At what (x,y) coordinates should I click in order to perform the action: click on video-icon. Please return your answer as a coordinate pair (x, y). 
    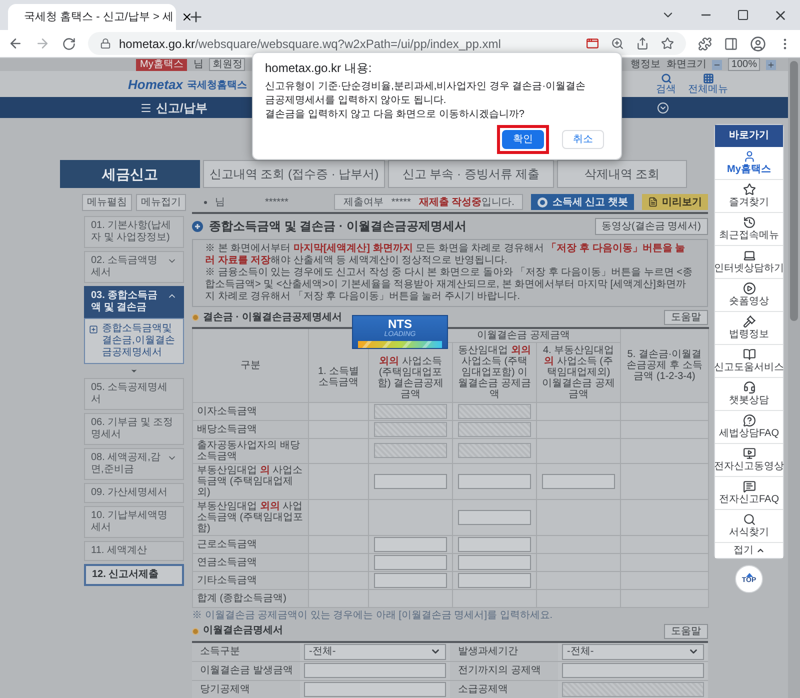
    Looking at the image, I should click on (749, 453).